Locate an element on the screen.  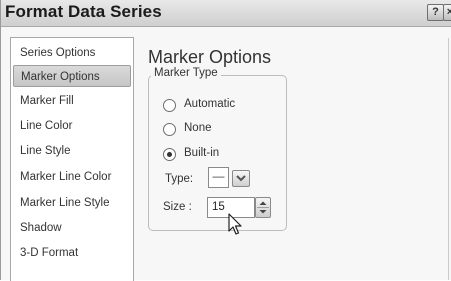
radio-label-built-in: Built-in is located at coordinates (202, 153).